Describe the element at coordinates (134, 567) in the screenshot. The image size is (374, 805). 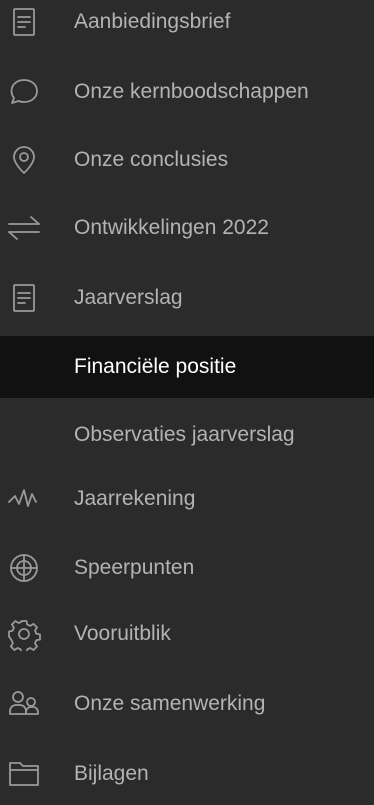
I see `sidebar-item-label: Speerpunten` at that location.